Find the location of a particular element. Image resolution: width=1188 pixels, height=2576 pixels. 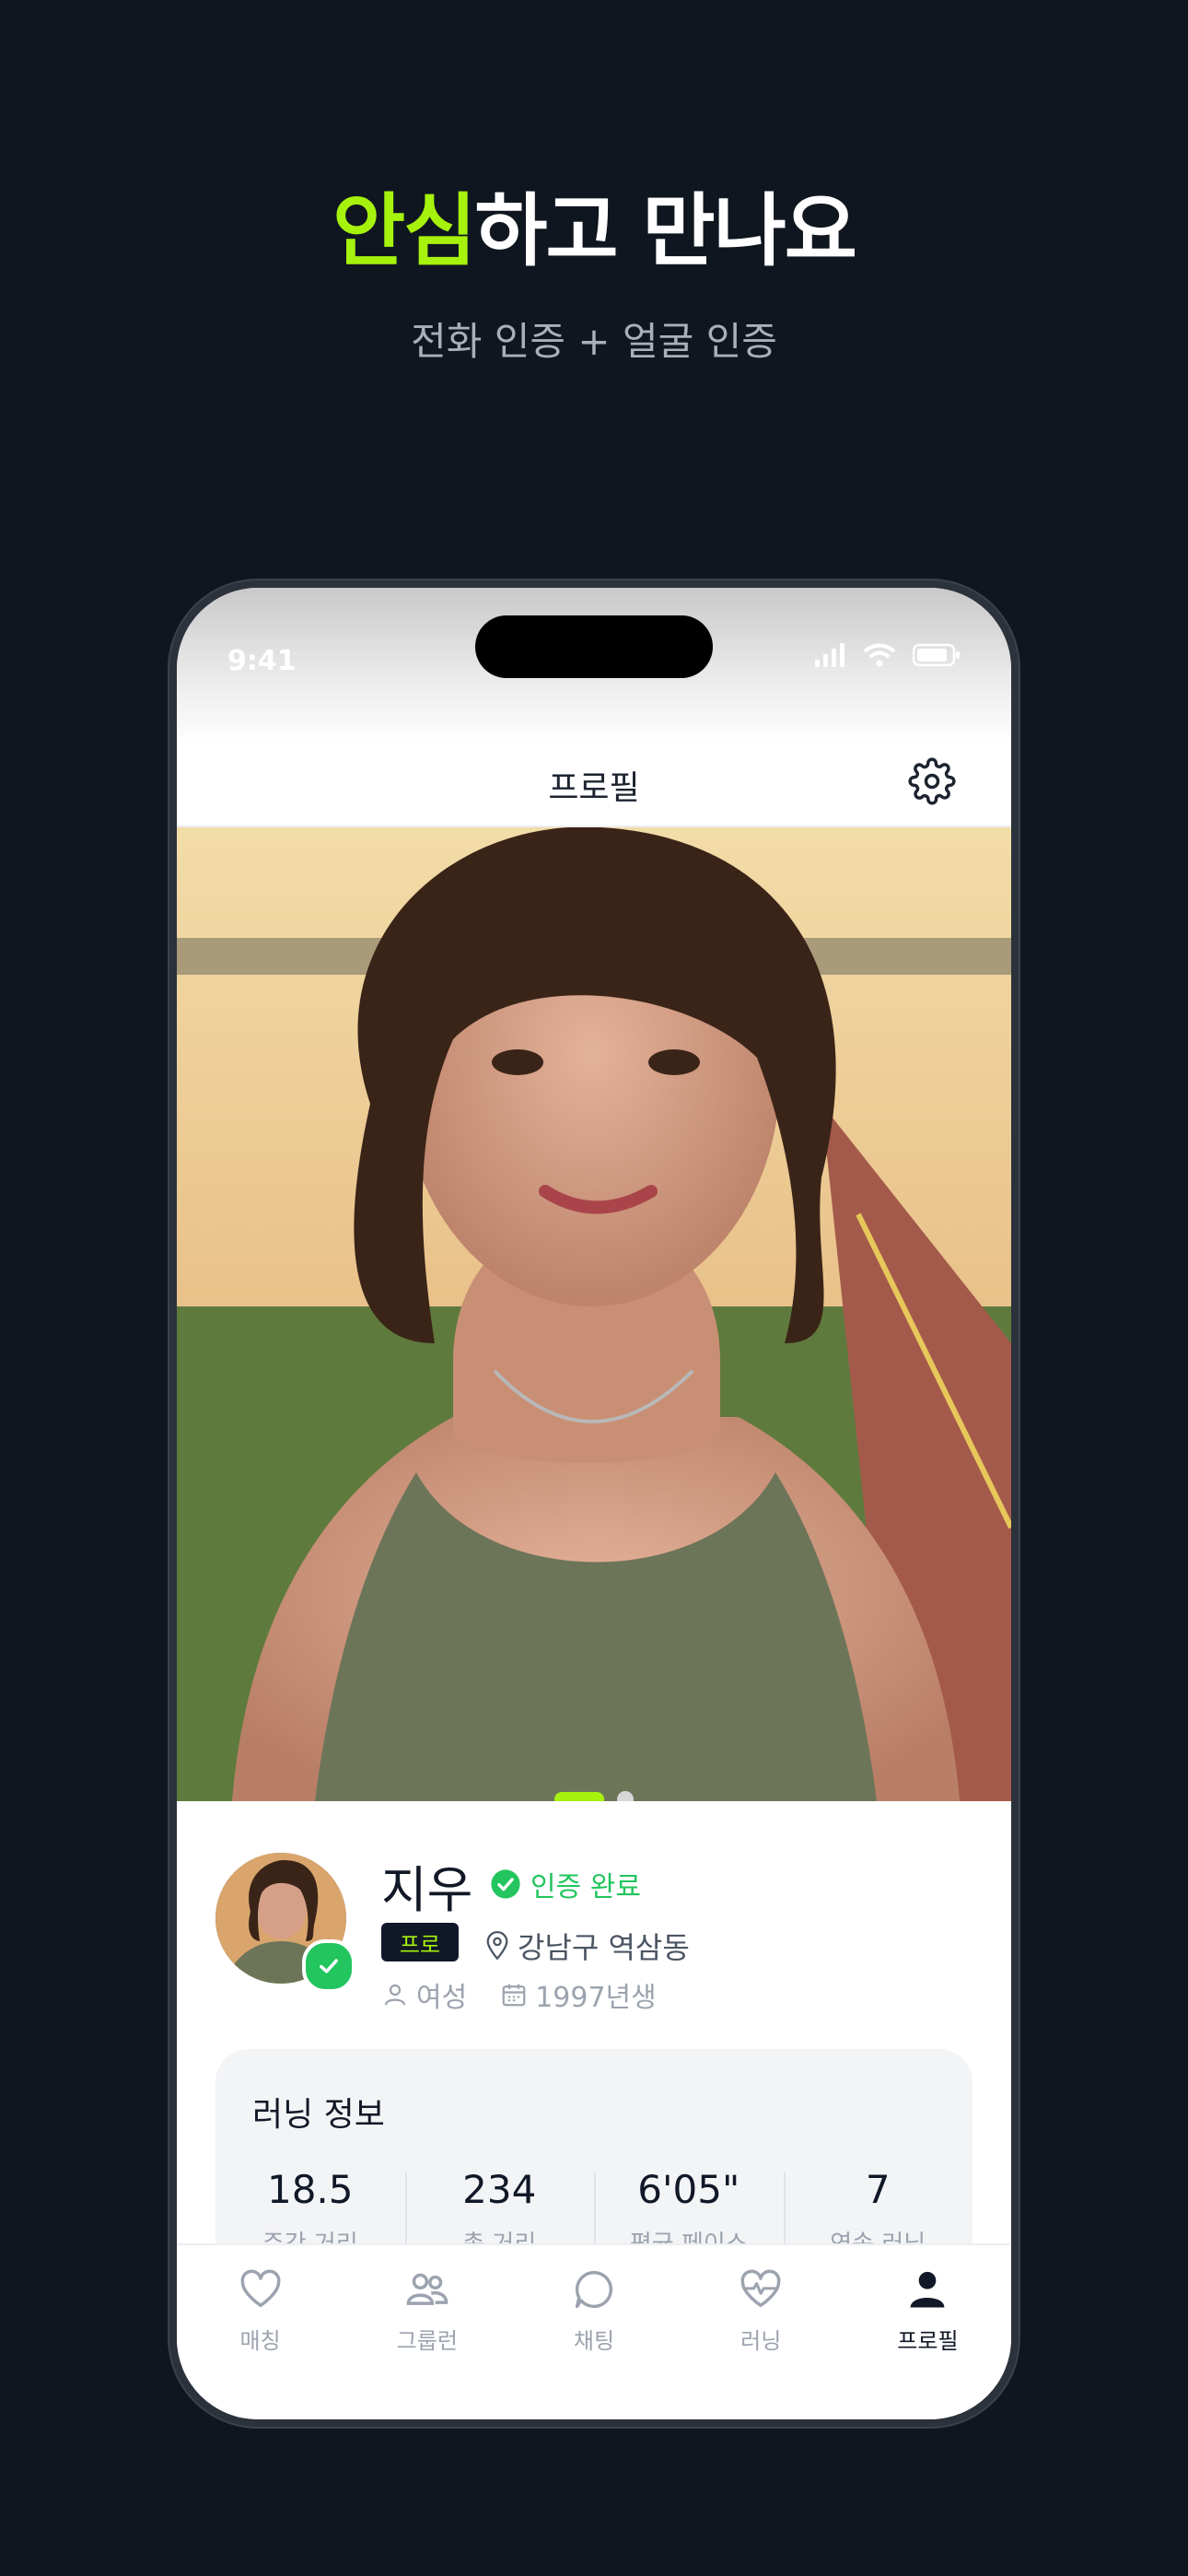

group-icon is located at coordinates (427, 2289).